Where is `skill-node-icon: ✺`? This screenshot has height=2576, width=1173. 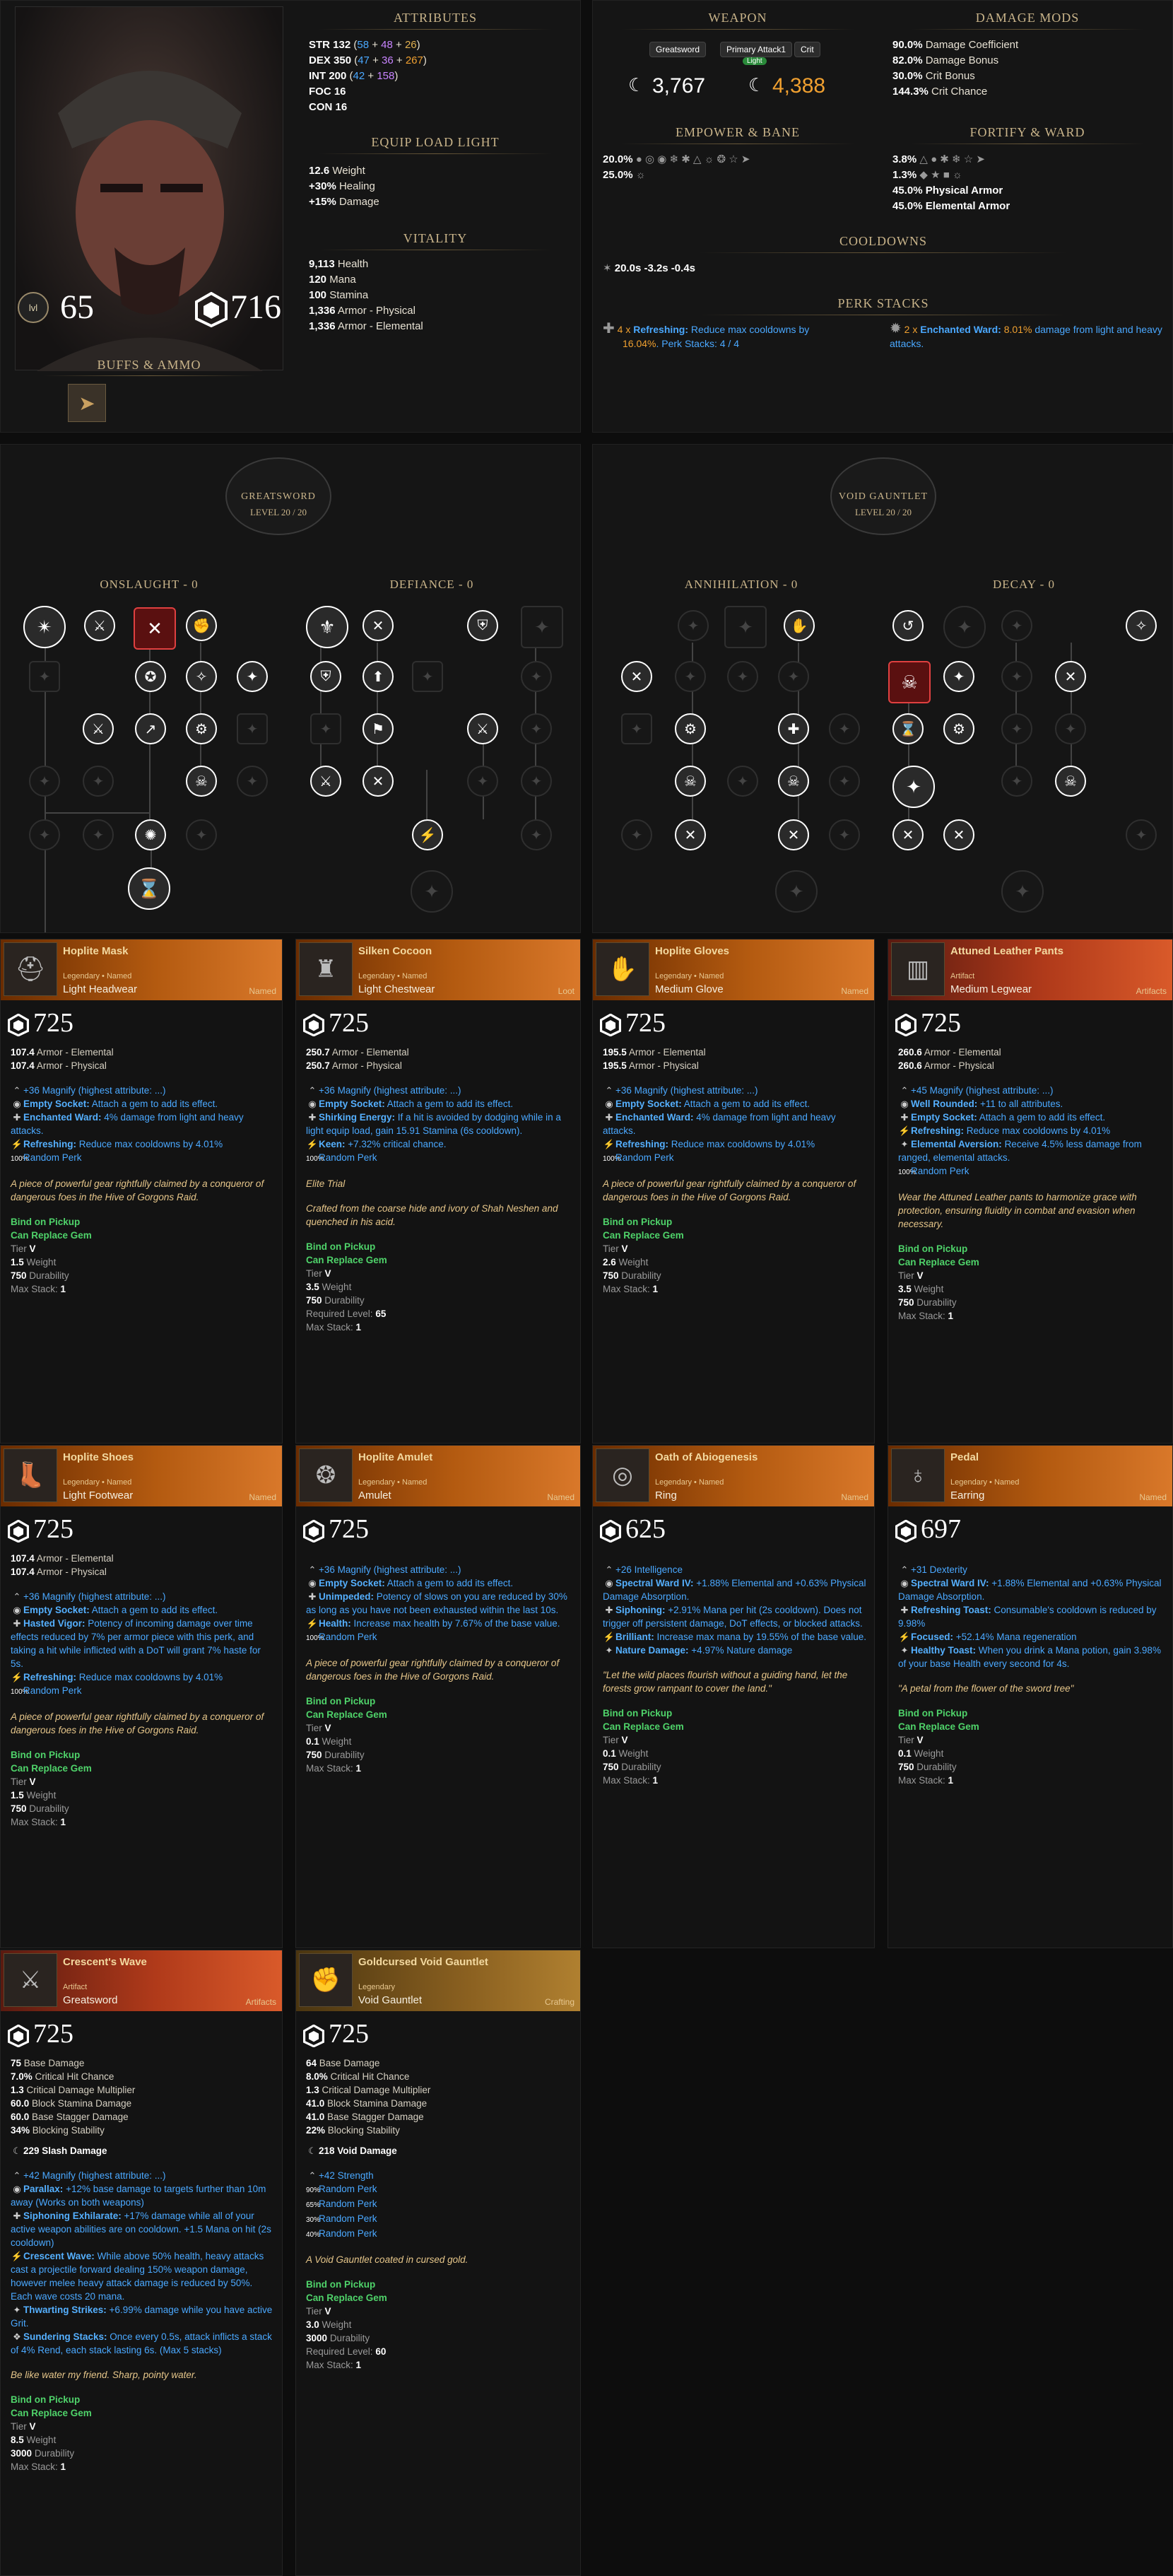 skill-node-icon: ✺ is located at coordinates (150, 834).